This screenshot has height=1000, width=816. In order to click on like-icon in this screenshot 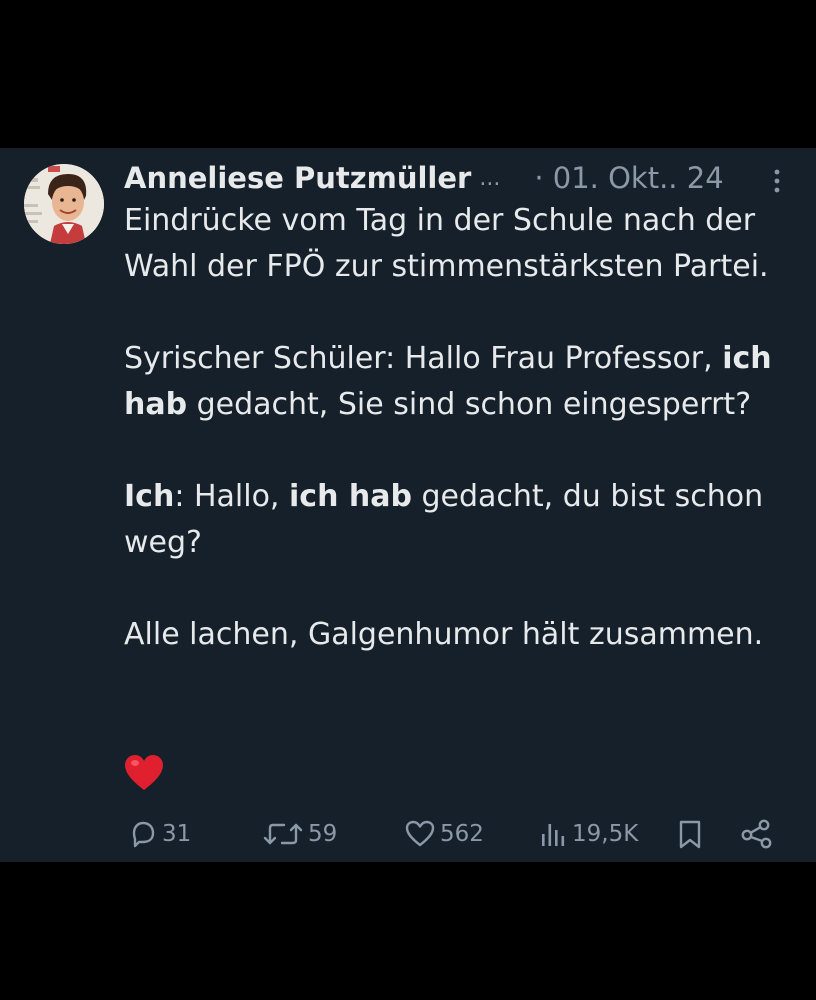, I will do `click(420, 833)`.